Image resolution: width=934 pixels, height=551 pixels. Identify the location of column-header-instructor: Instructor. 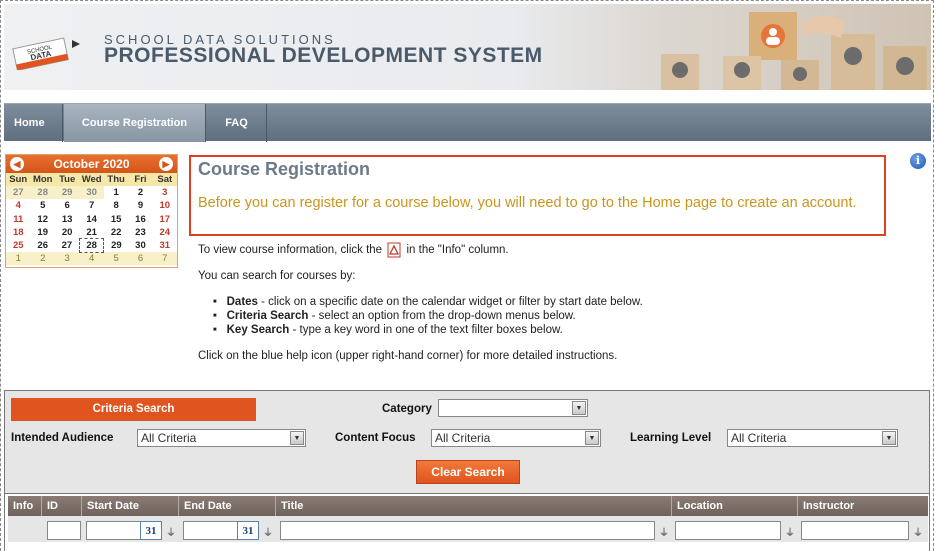
(863, 506).